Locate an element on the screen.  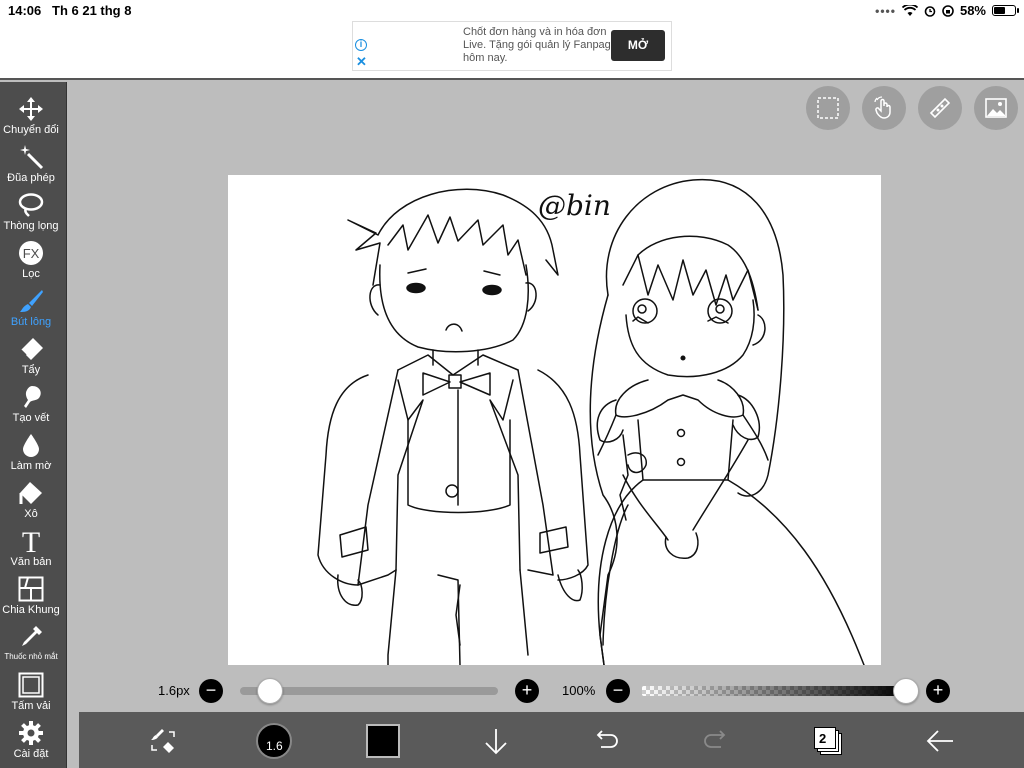
tool-bucket: Xô is located at coordinates (31, 498).